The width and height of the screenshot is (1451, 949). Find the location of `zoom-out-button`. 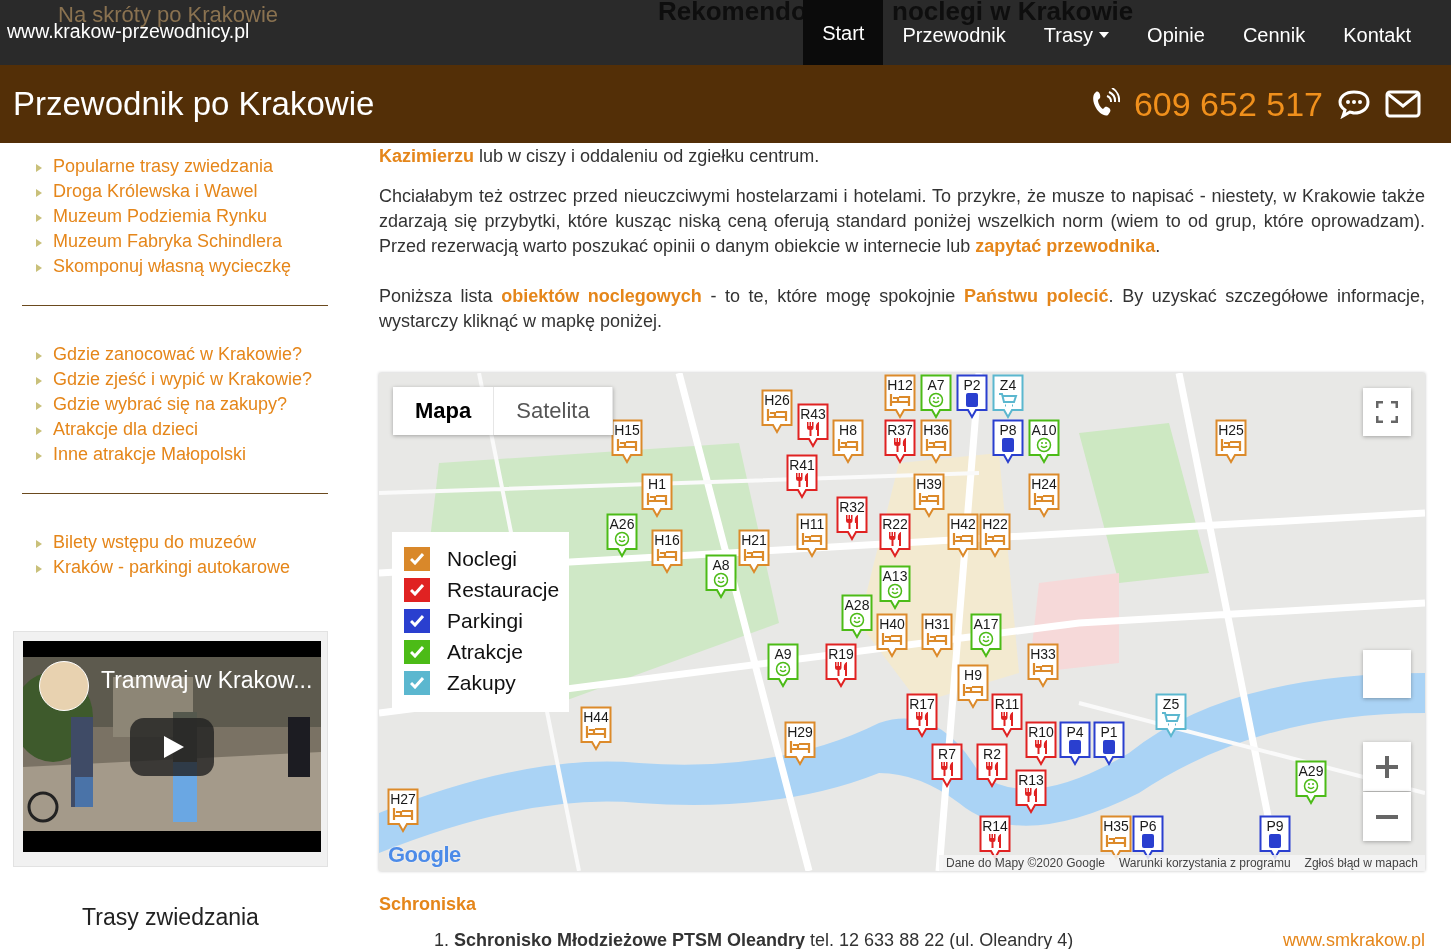

zoom-out-button is located at coordinates (1387, 816).